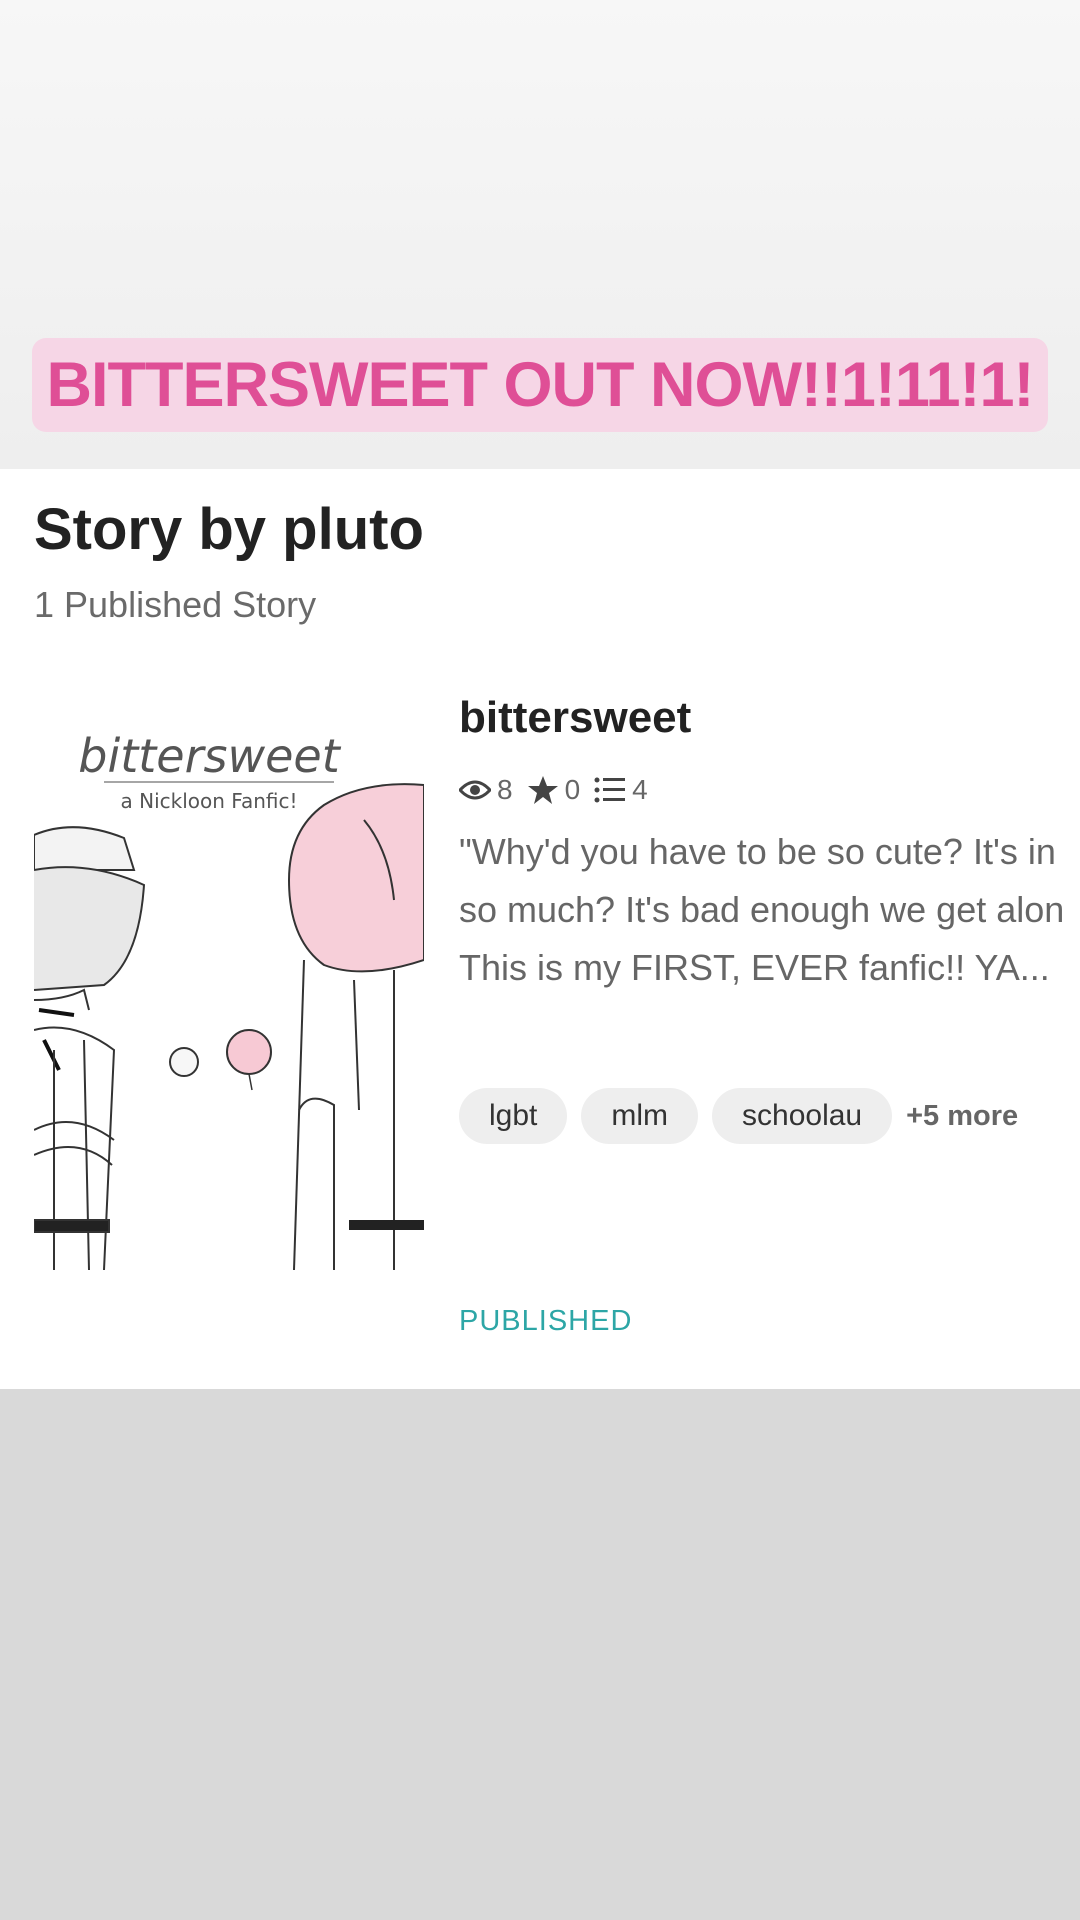 This screenshot has width=1080, height=1920. Describe the element at coordinates (229, 529) in the screenshot. I see `page-title: Story by pluto` at that location.